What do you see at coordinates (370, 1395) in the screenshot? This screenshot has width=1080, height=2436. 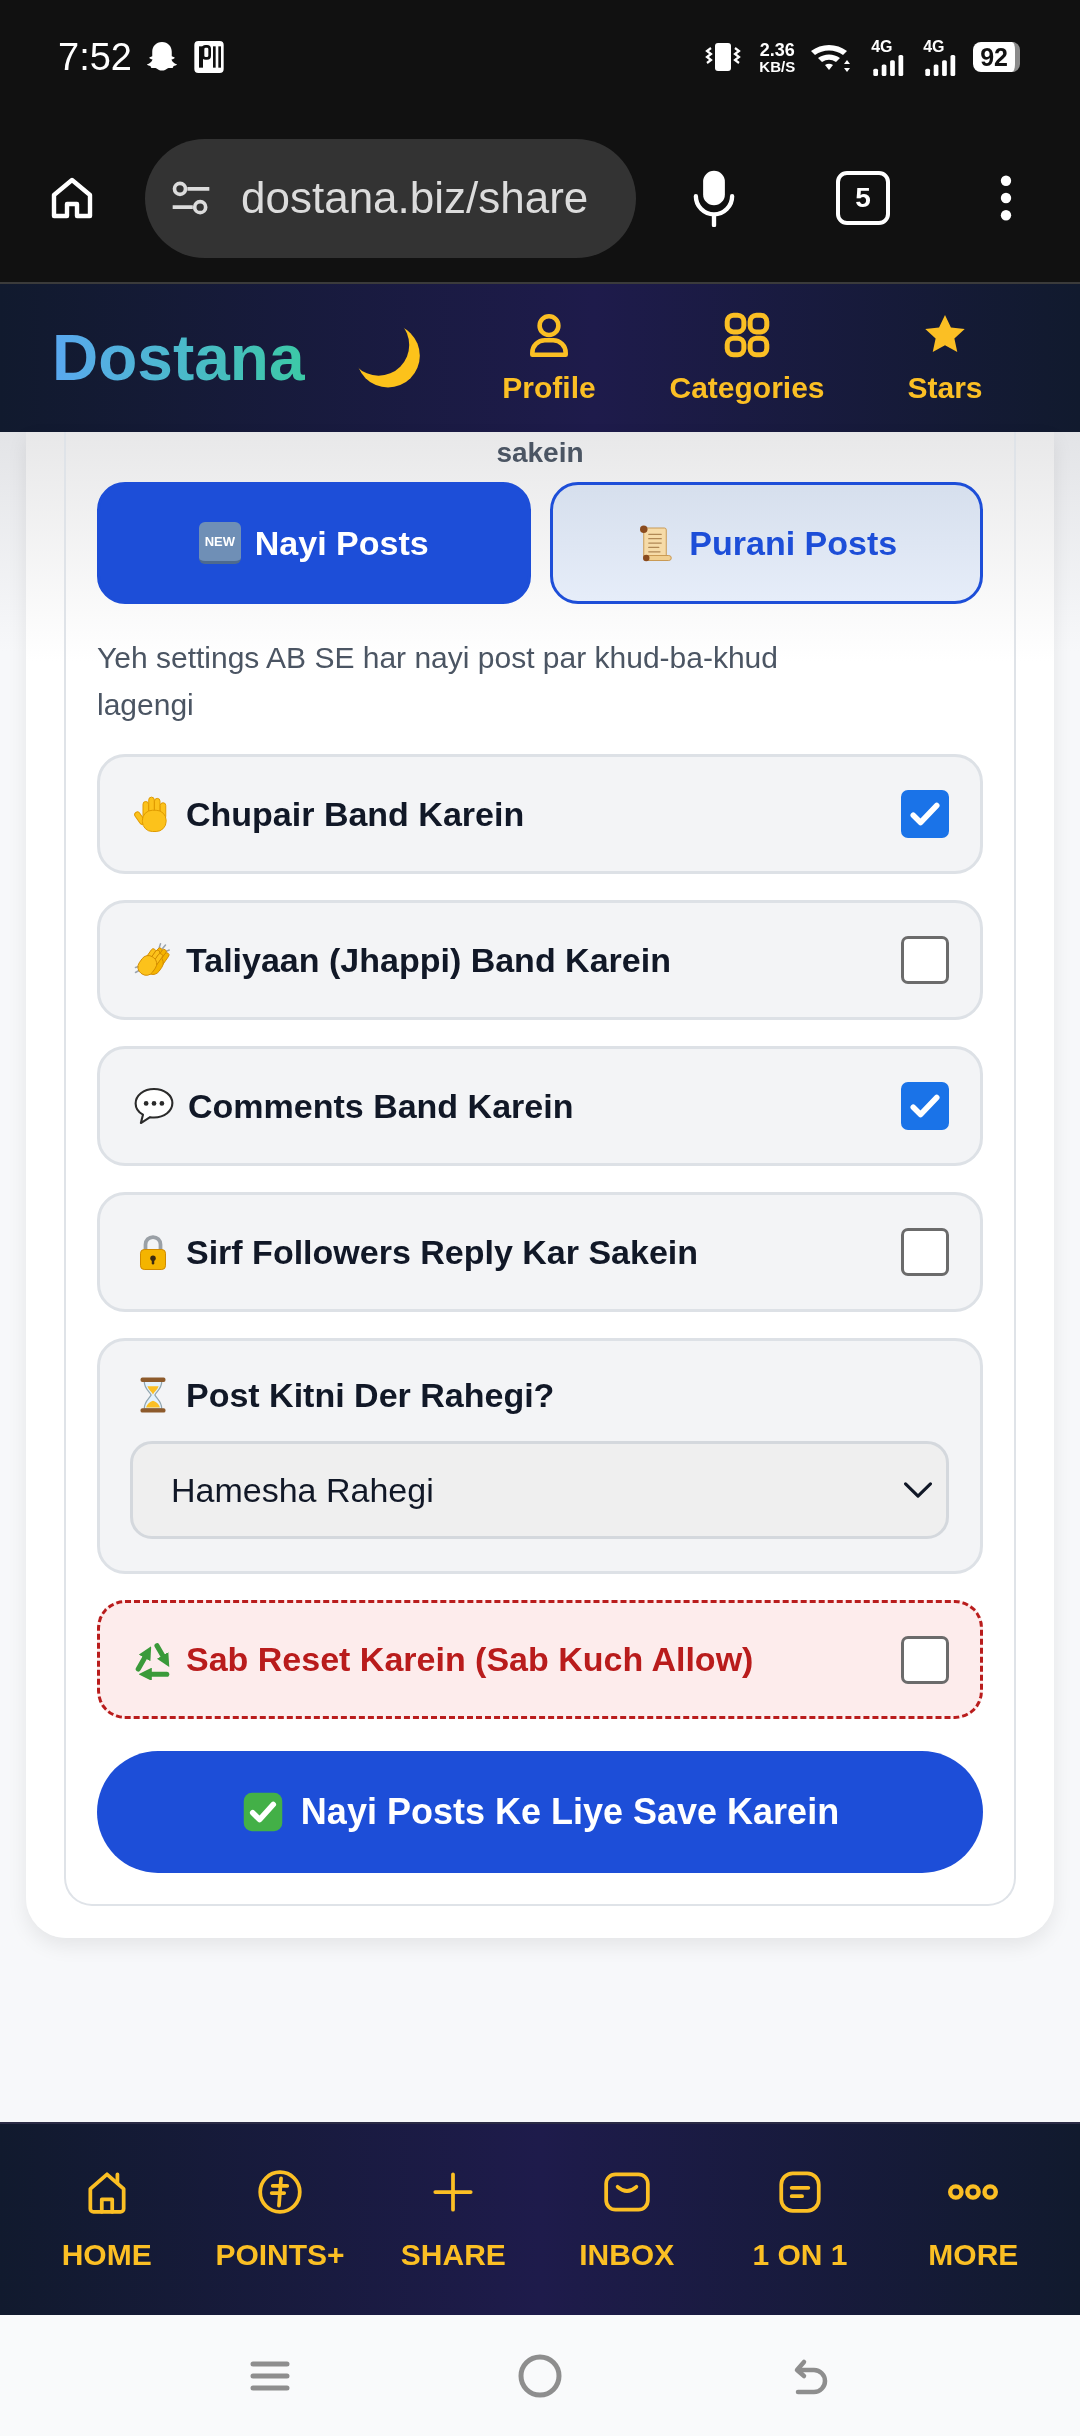 I see `duration-label: Post Kitni Der Rahegi?` at bounding box center [370, 1395].